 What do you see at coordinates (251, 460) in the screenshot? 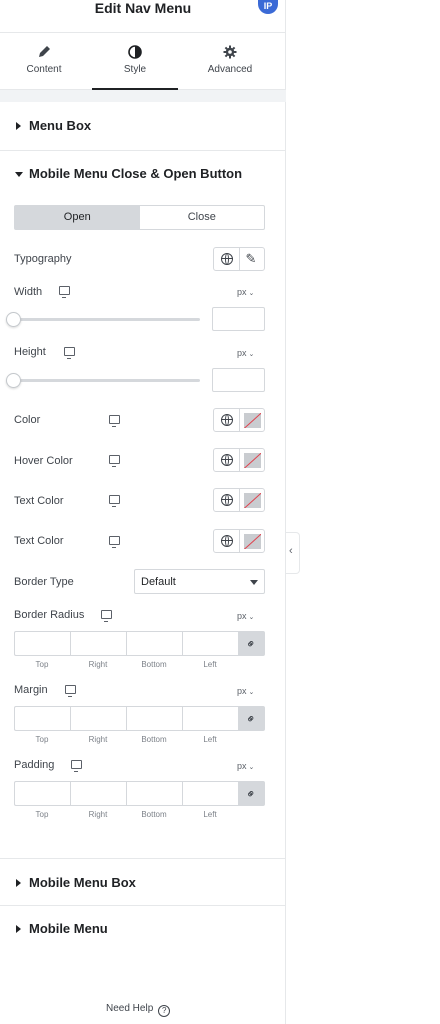
I see `hover-color-picker` at bounding box center [251, 460].